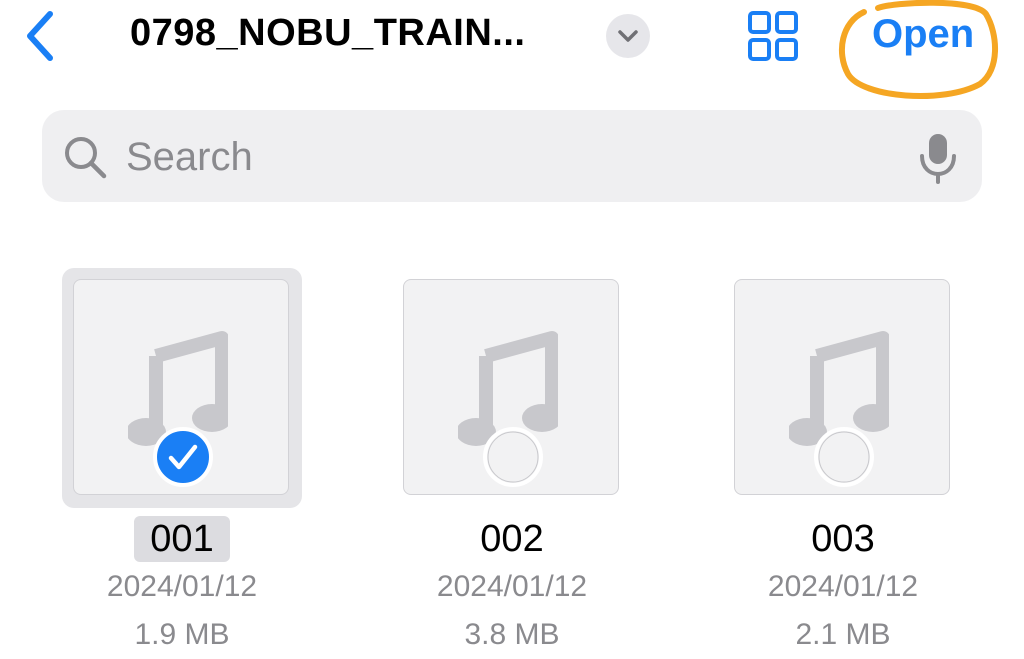 The height and width of the screenshot is (659, 1024). I want to click on title-menu-button, so click(628, 36).